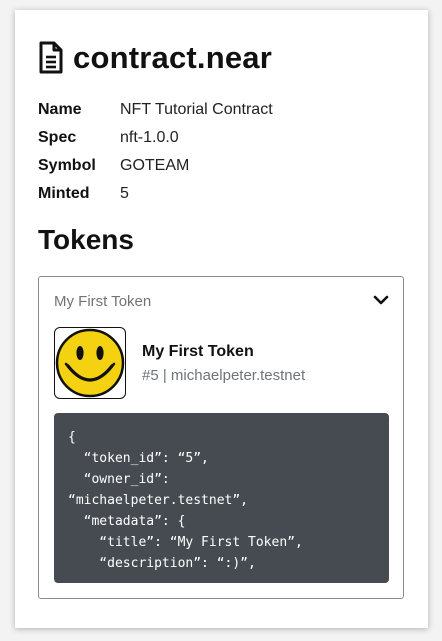 The image size is (442, 641). I want to click on smiley-face-icon, so click(90, 363).